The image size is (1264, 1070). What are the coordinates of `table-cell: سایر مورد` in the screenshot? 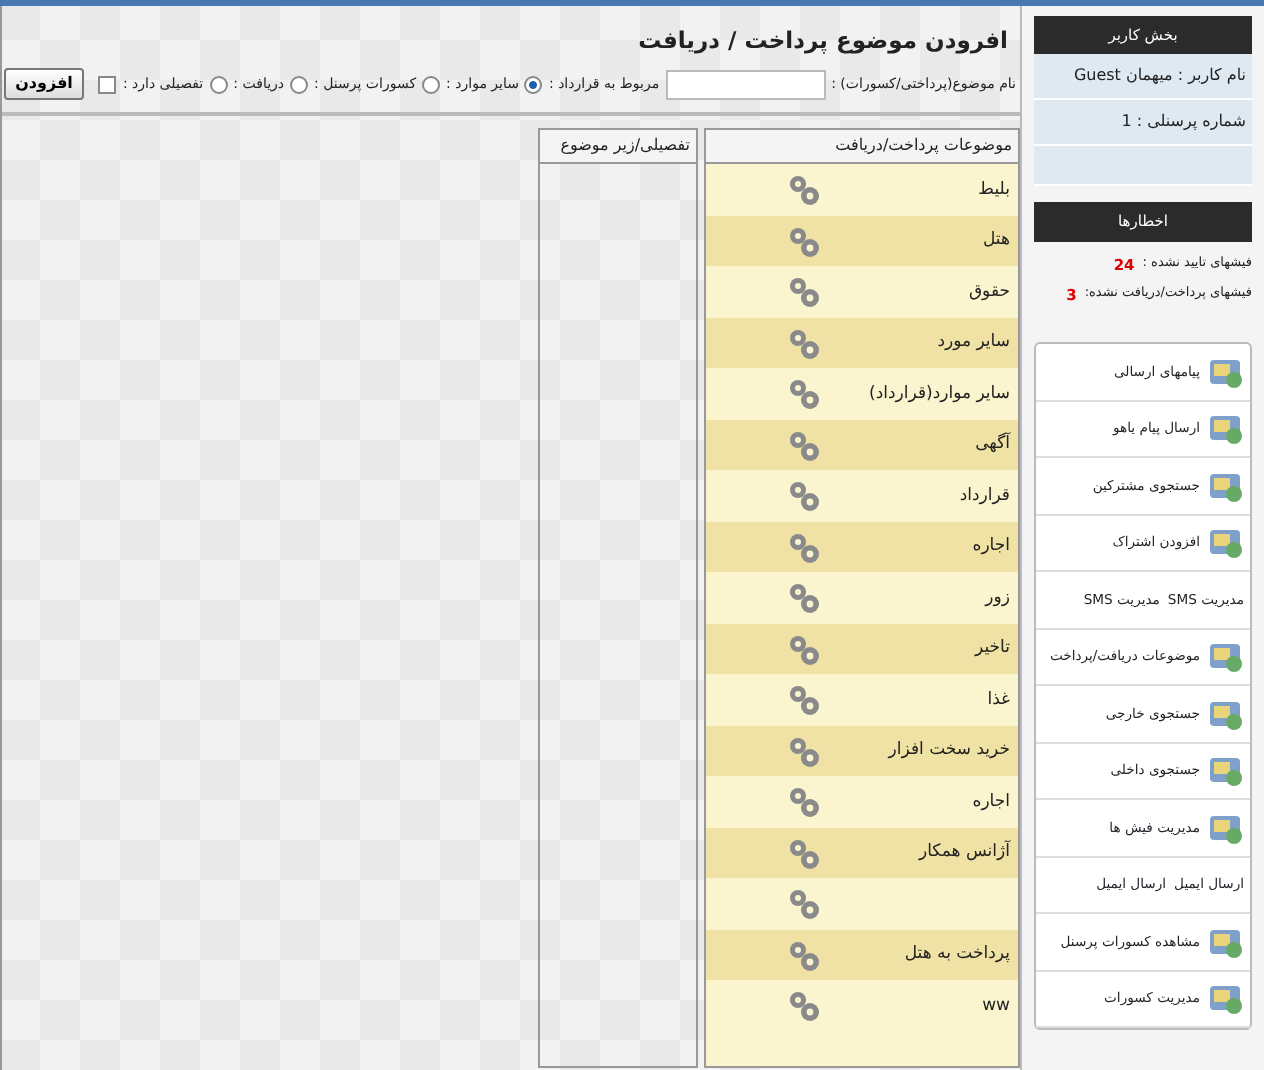 It's located at (973, 343).